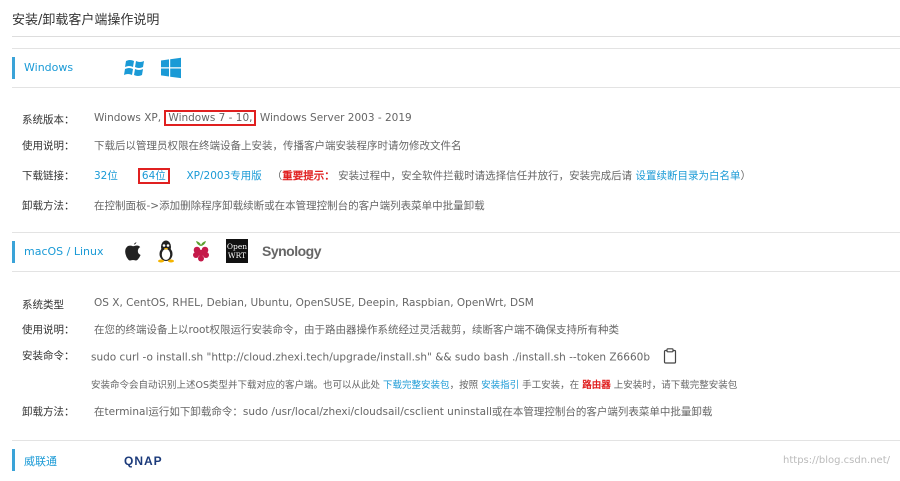  Describe the element at coordinates (48, 356) in the screenshot. I see `install-label: 安装命令：` at that location.